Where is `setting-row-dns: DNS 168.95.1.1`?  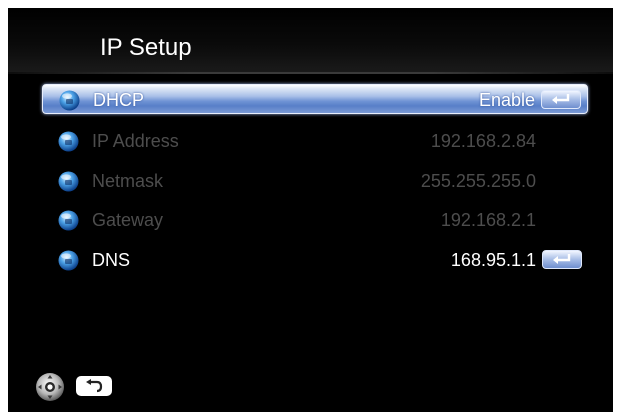
setting-row-dns: DNS 168.95.1.1 is located at coordinates (315, 260).